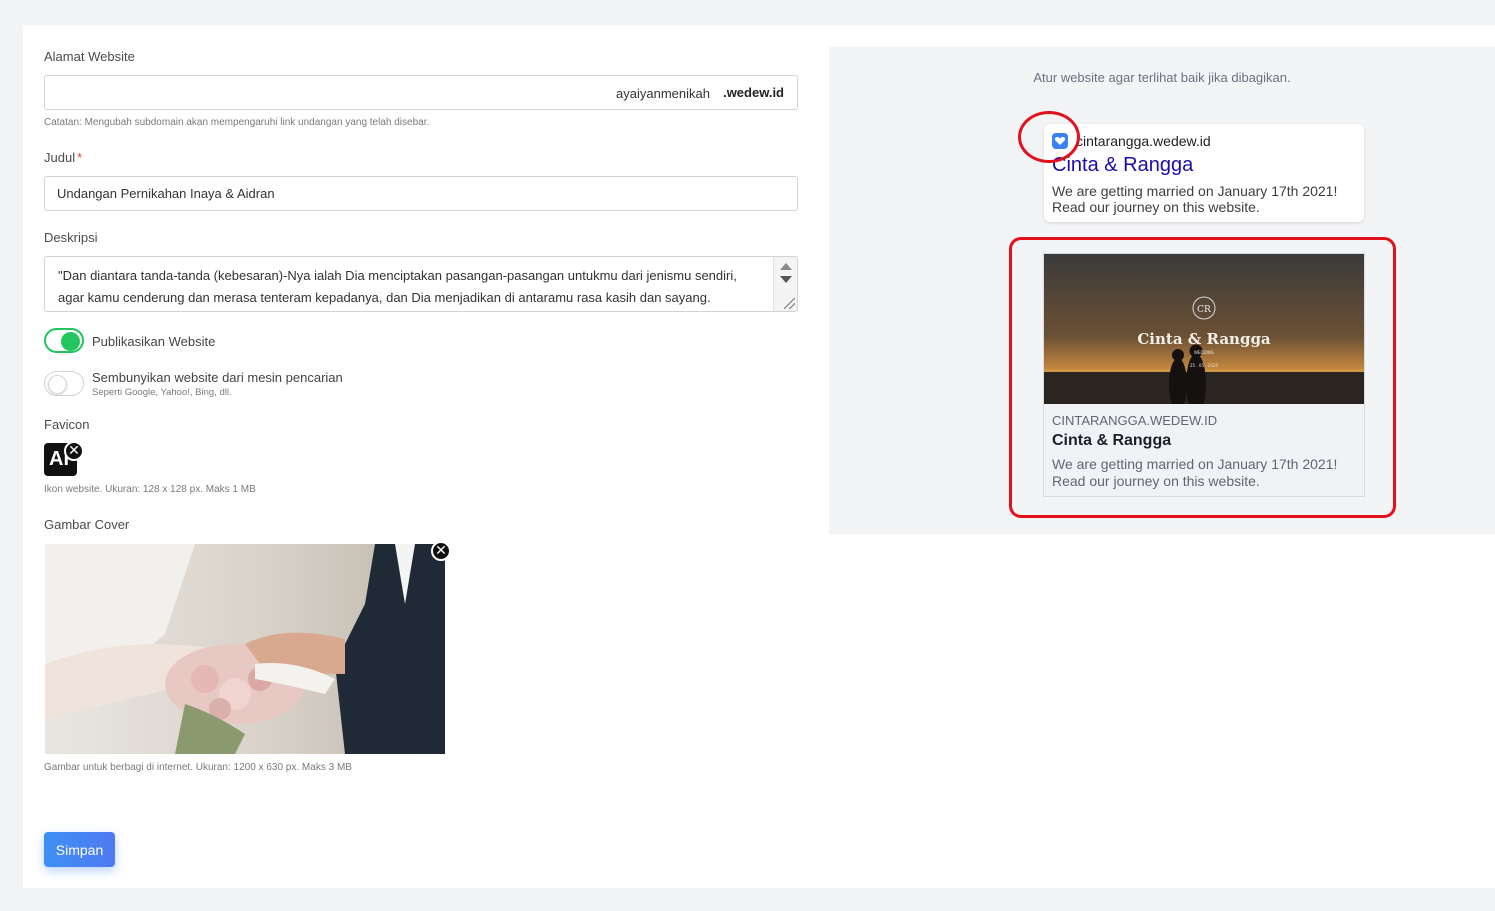 The height and width of the screenshot is (911, 1495). Describe the element at coordinates (1123, 165) in the screenshot. I see `search-title: Cinta & Rangga` at that location.